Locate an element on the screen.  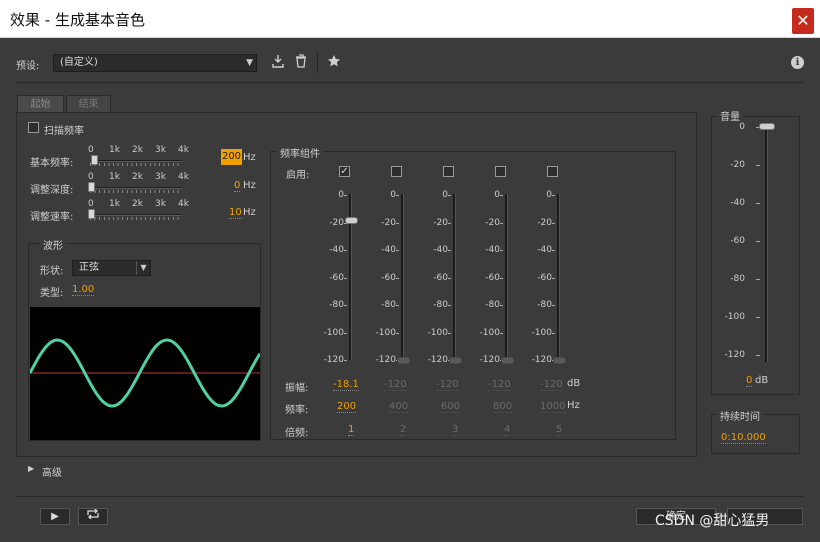
amplitude-slider-5: 0 -20 -40 -60 -80 -100 -120 is located at coordinates (545, 277).